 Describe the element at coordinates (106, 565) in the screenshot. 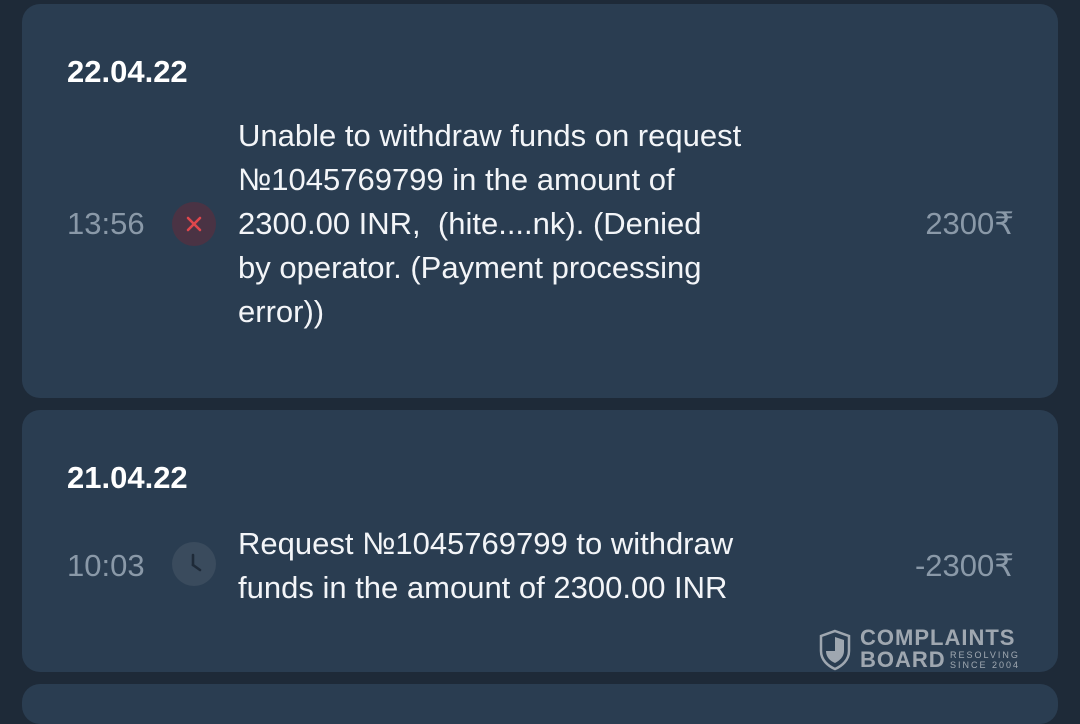

I see `transaction-time: 10:03` at that location.